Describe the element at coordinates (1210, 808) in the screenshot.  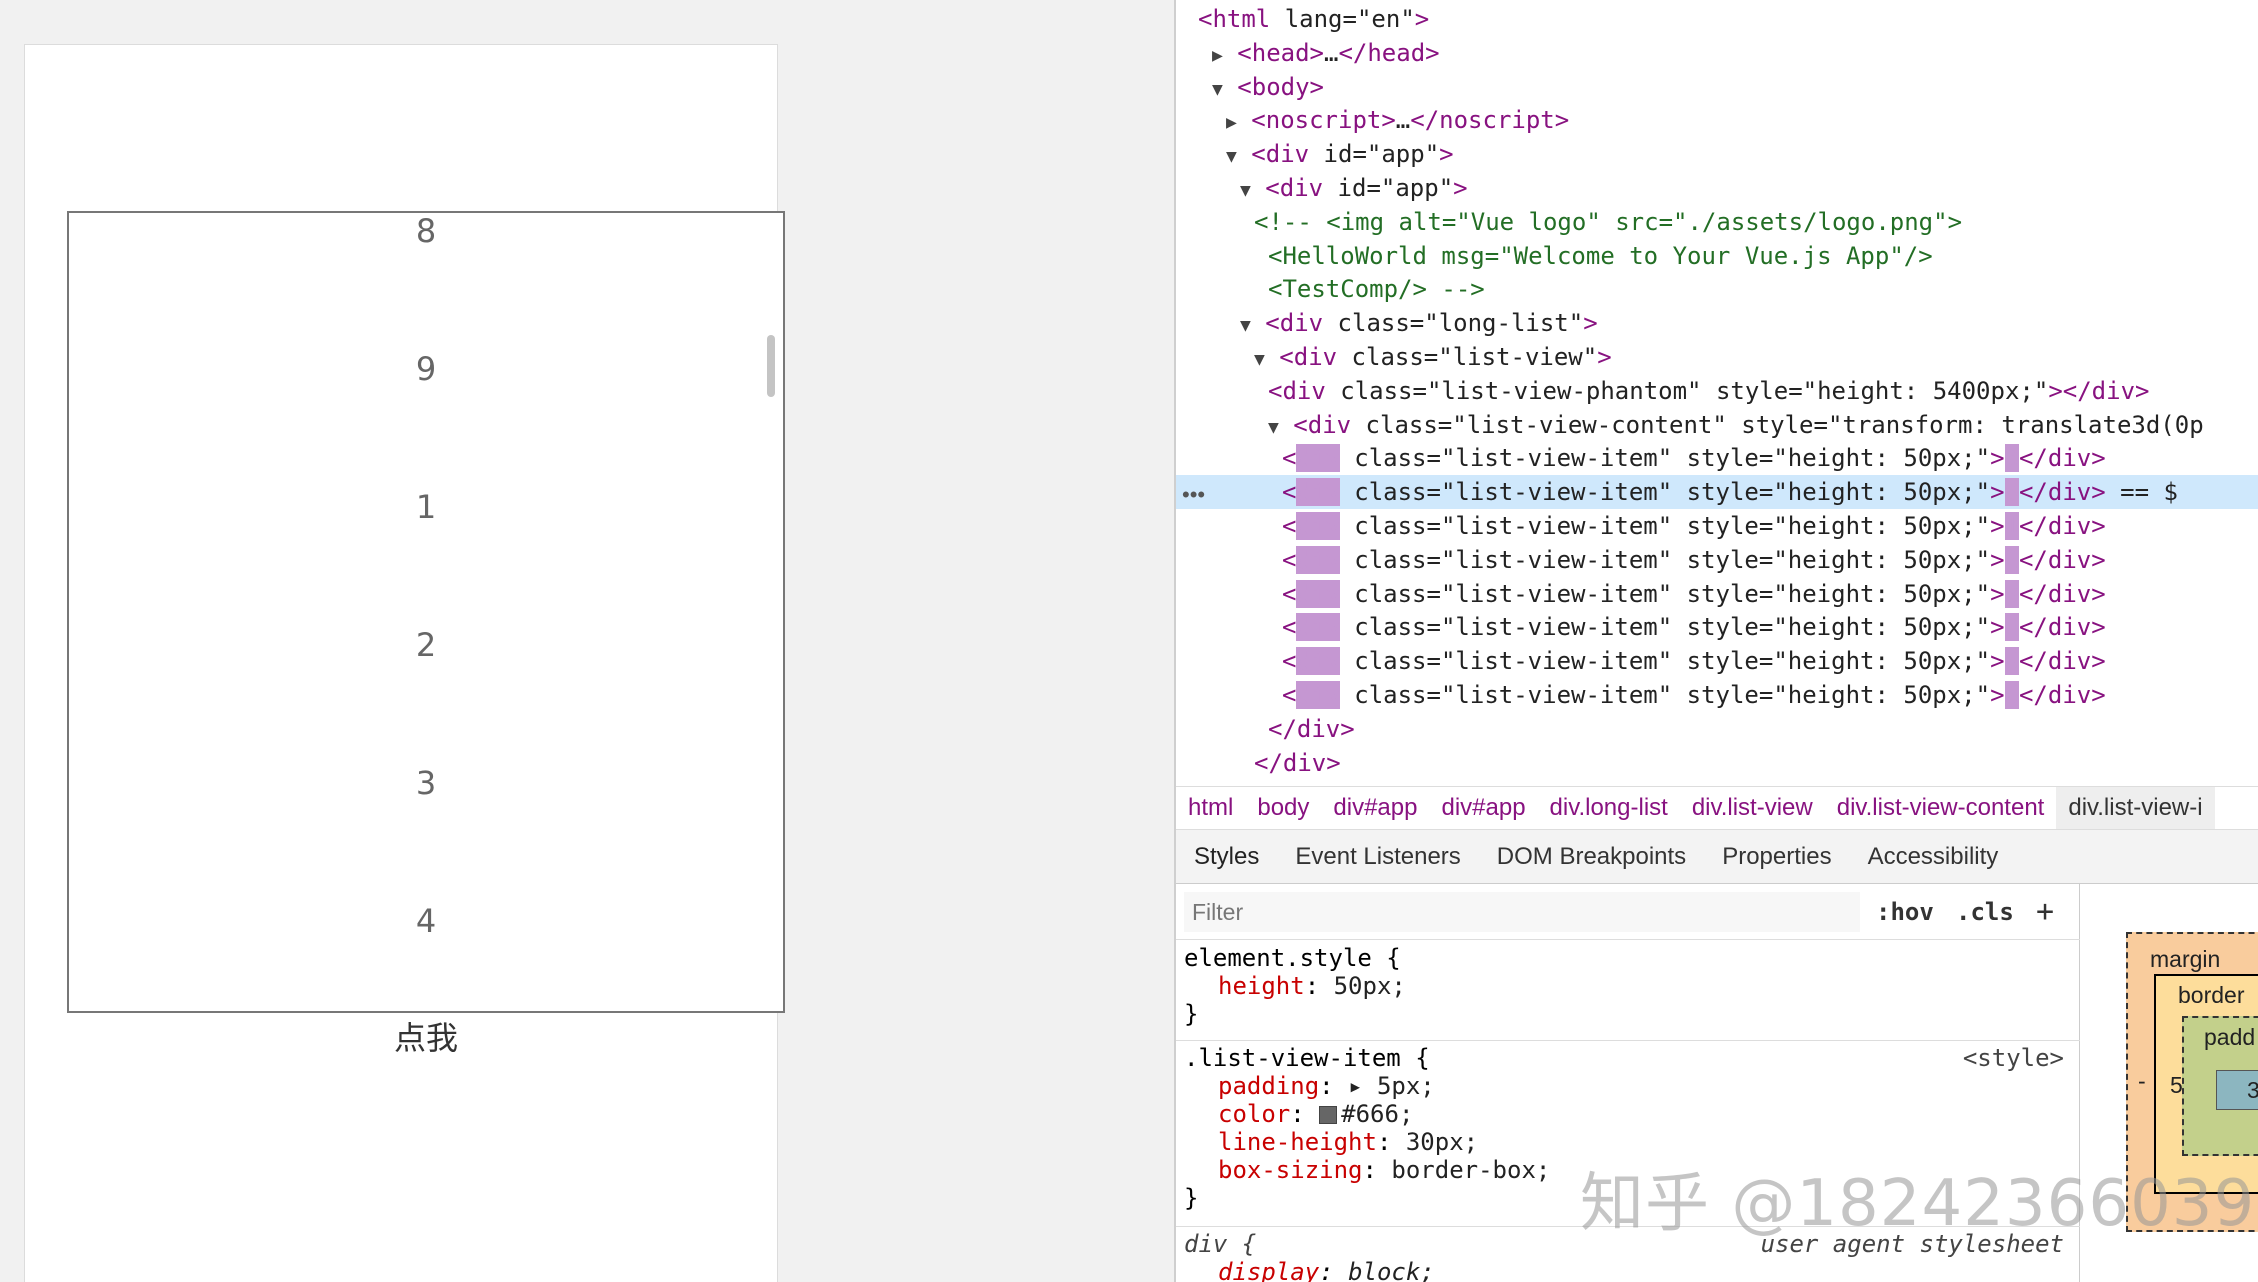
I see `breadcrumb-item: html` at that location.